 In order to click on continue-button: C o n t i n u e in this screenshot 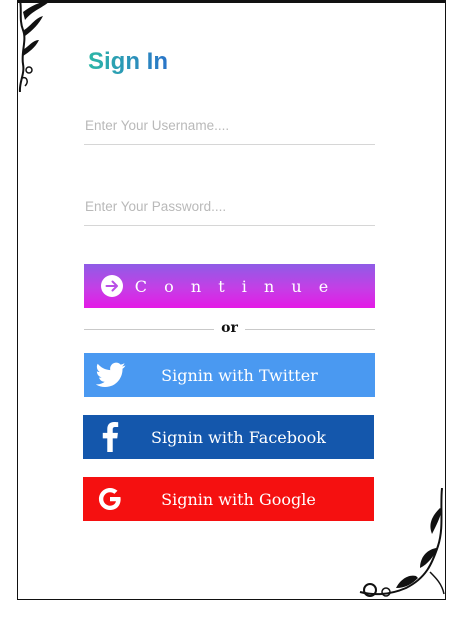, I will do `click(229, 286)`.